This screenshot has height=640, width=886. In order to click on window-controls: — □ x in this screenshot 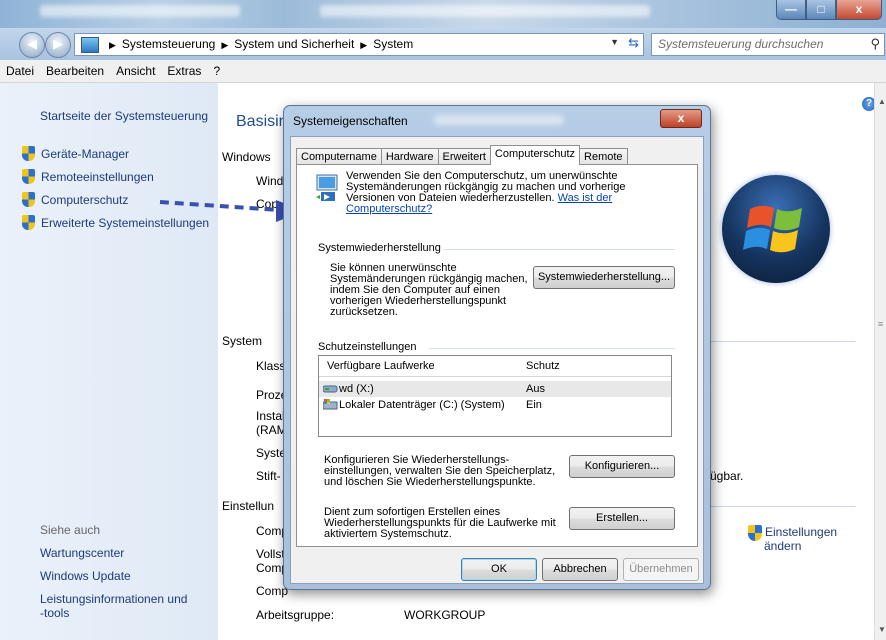, I will do `click(829, 10)`.